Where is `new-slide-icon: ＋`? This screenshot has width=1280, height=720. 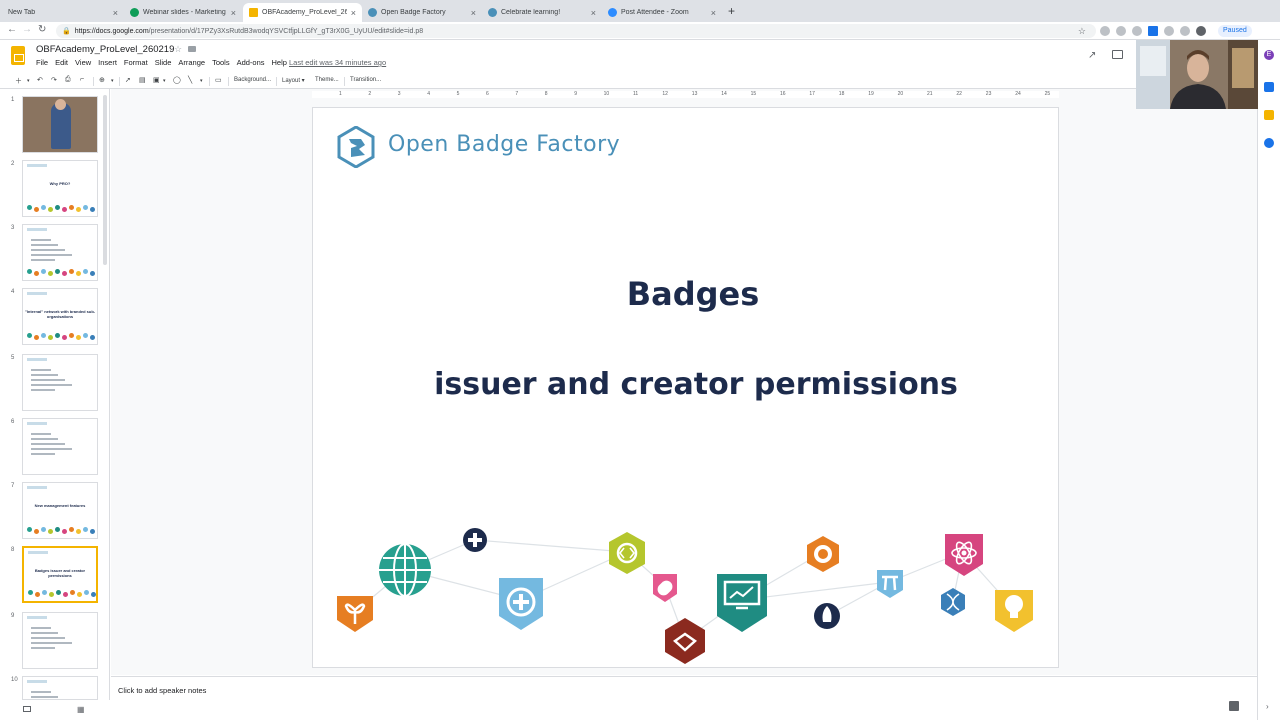 new-slide-icon: ＋ is located at coordinates (18, 81).